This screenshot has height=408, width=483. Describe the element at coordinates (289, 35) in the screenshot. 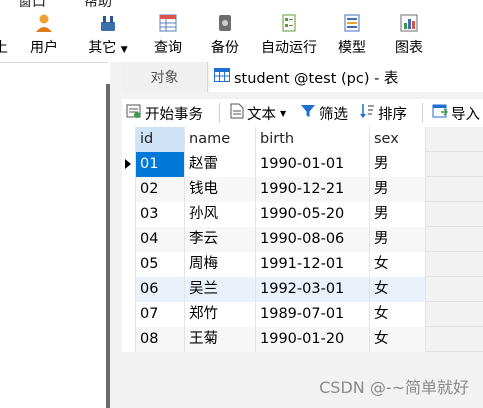

I see `automation-button: 自动运行` at that location.